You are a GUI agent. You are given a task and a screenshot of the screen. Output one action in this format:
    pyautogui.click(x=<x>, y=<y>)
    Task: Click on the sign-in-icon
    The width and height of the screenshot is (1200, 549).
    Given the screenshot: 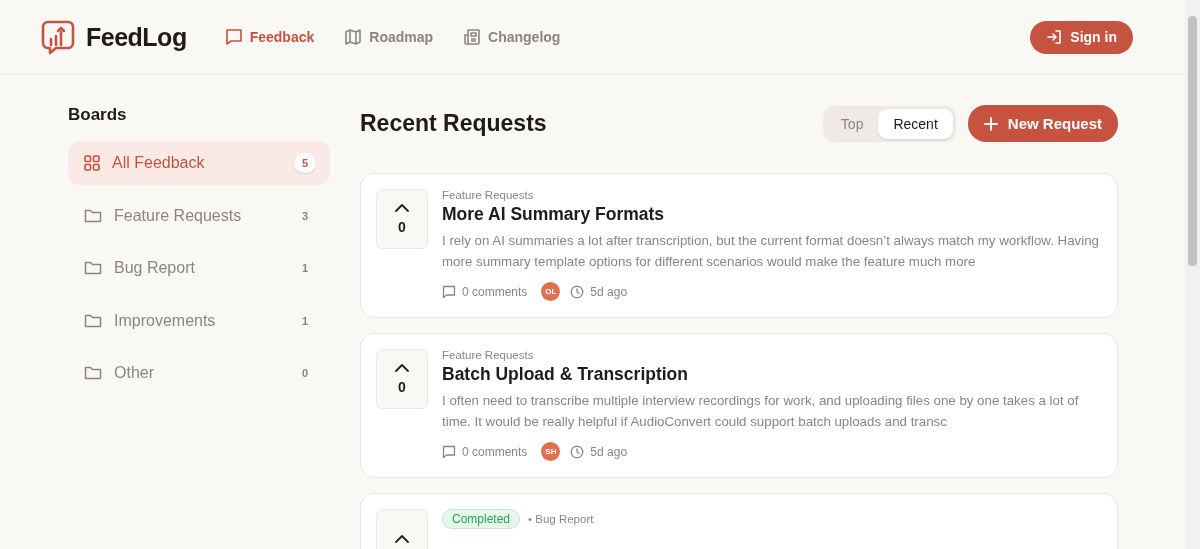 What is the action you would take?
    pyautogui.click(x=1054, y=37)
    